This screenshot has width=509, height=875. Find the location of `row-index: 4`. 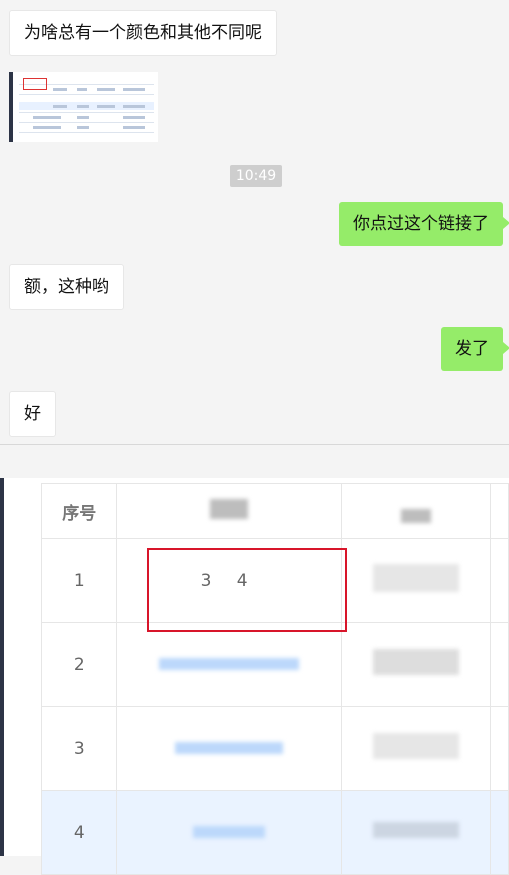

row-index: 4 is located at coordinates (79, 832).